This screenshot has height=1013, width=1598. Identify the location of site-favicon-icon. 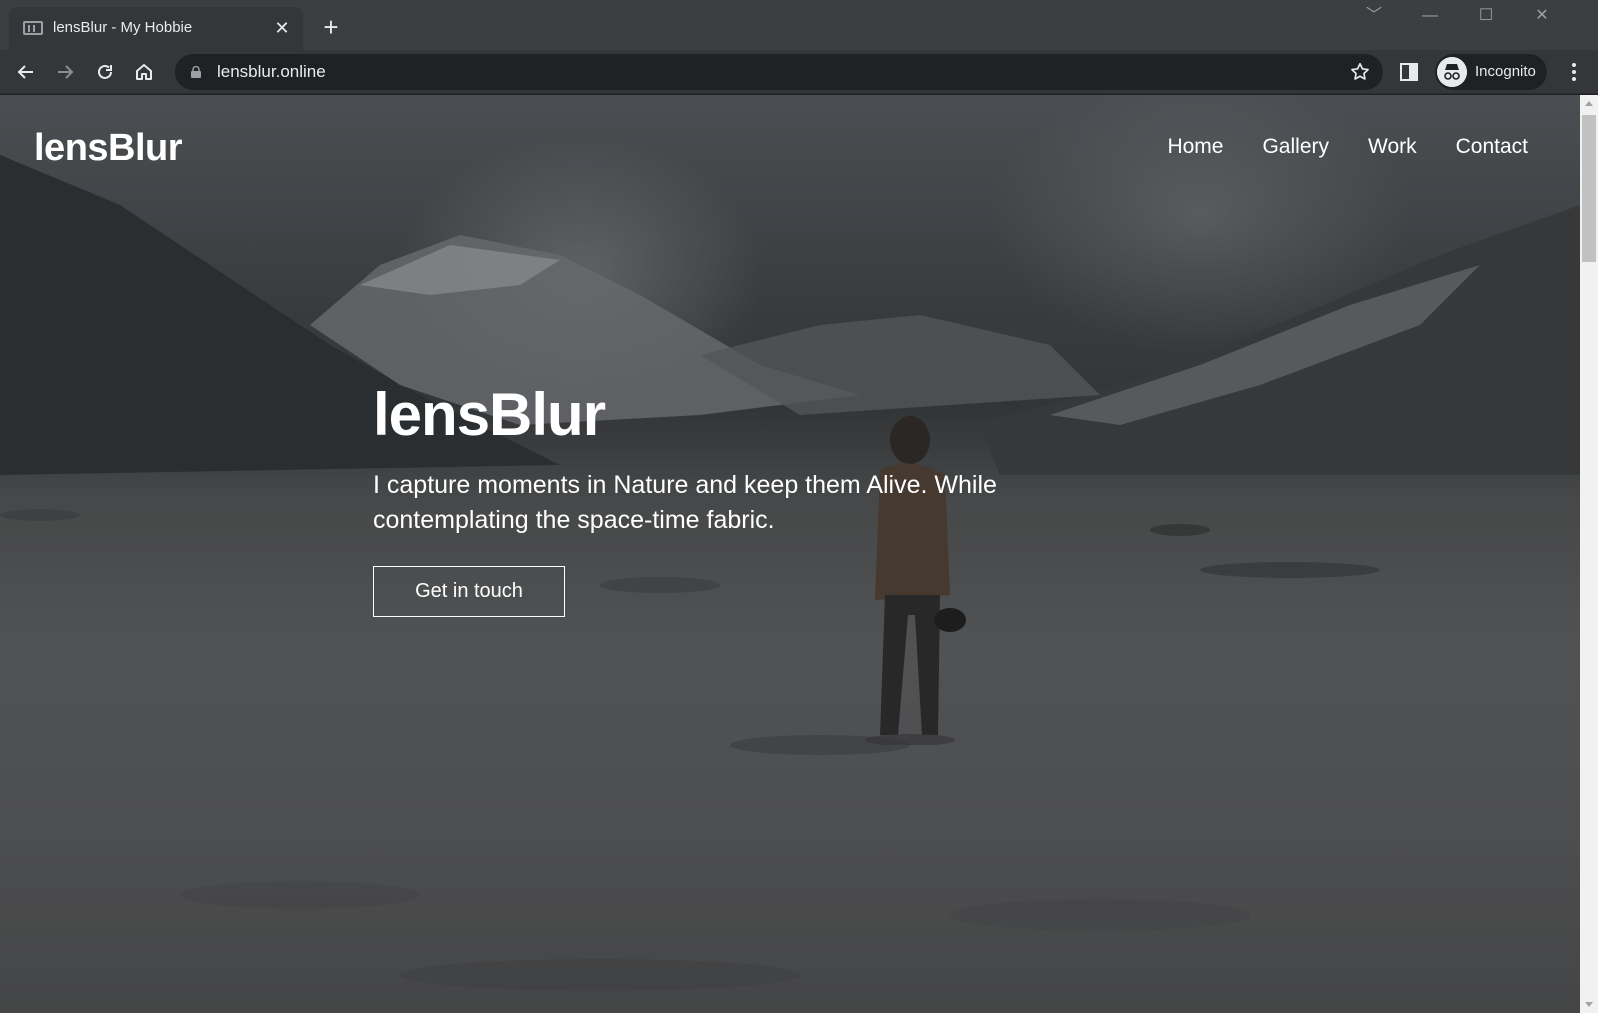
(33, 28).